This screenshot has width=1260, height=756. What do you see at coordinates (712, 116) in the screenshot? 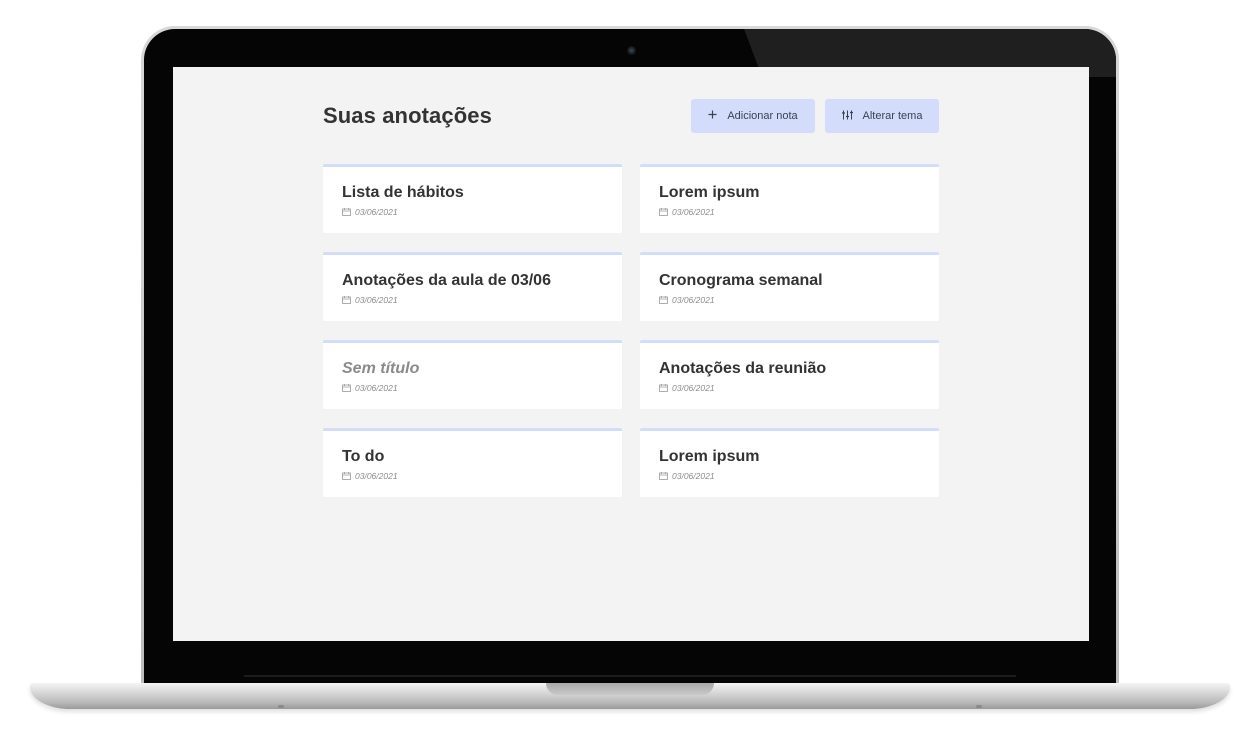
I see `plus-icon` at bounding box center [712, 116].